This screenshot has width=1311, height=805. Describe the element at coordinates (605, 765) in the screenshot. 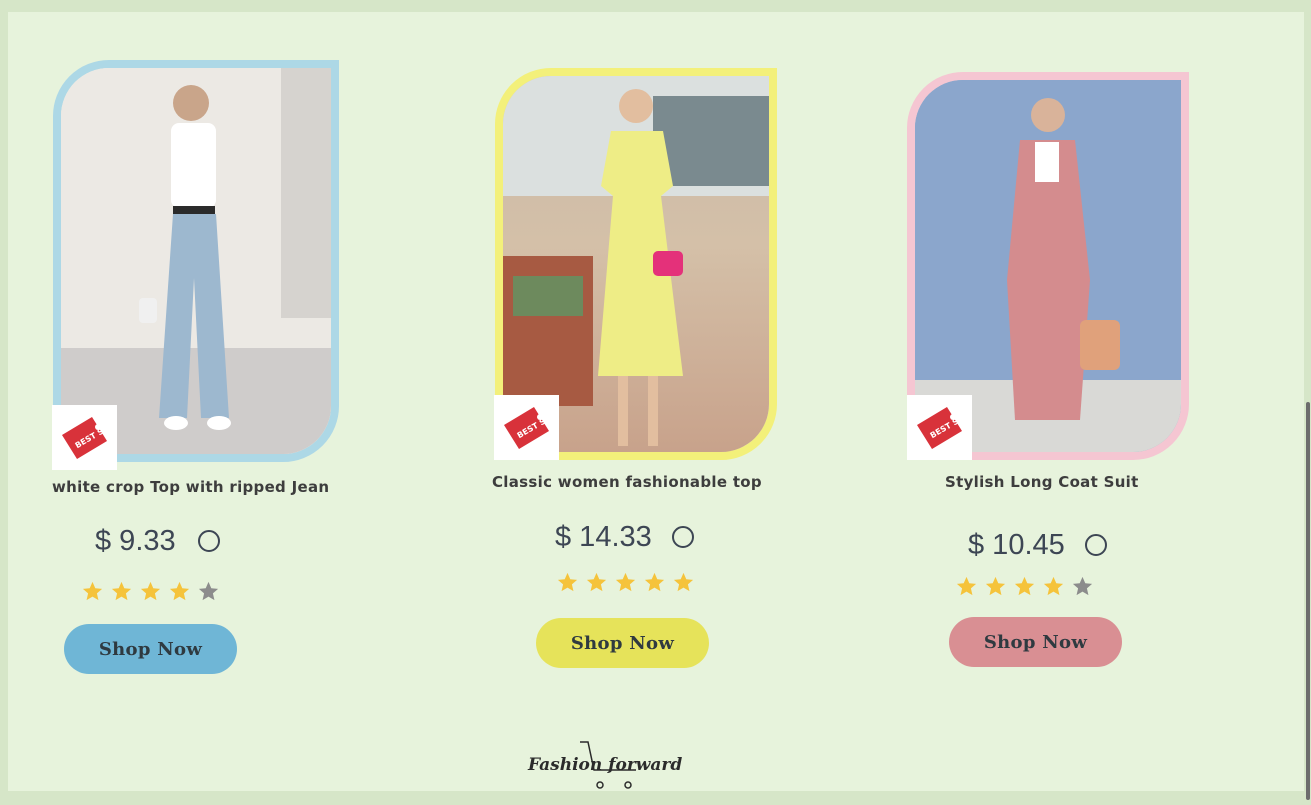

I see `brand-name: Fashion forward` at that location.